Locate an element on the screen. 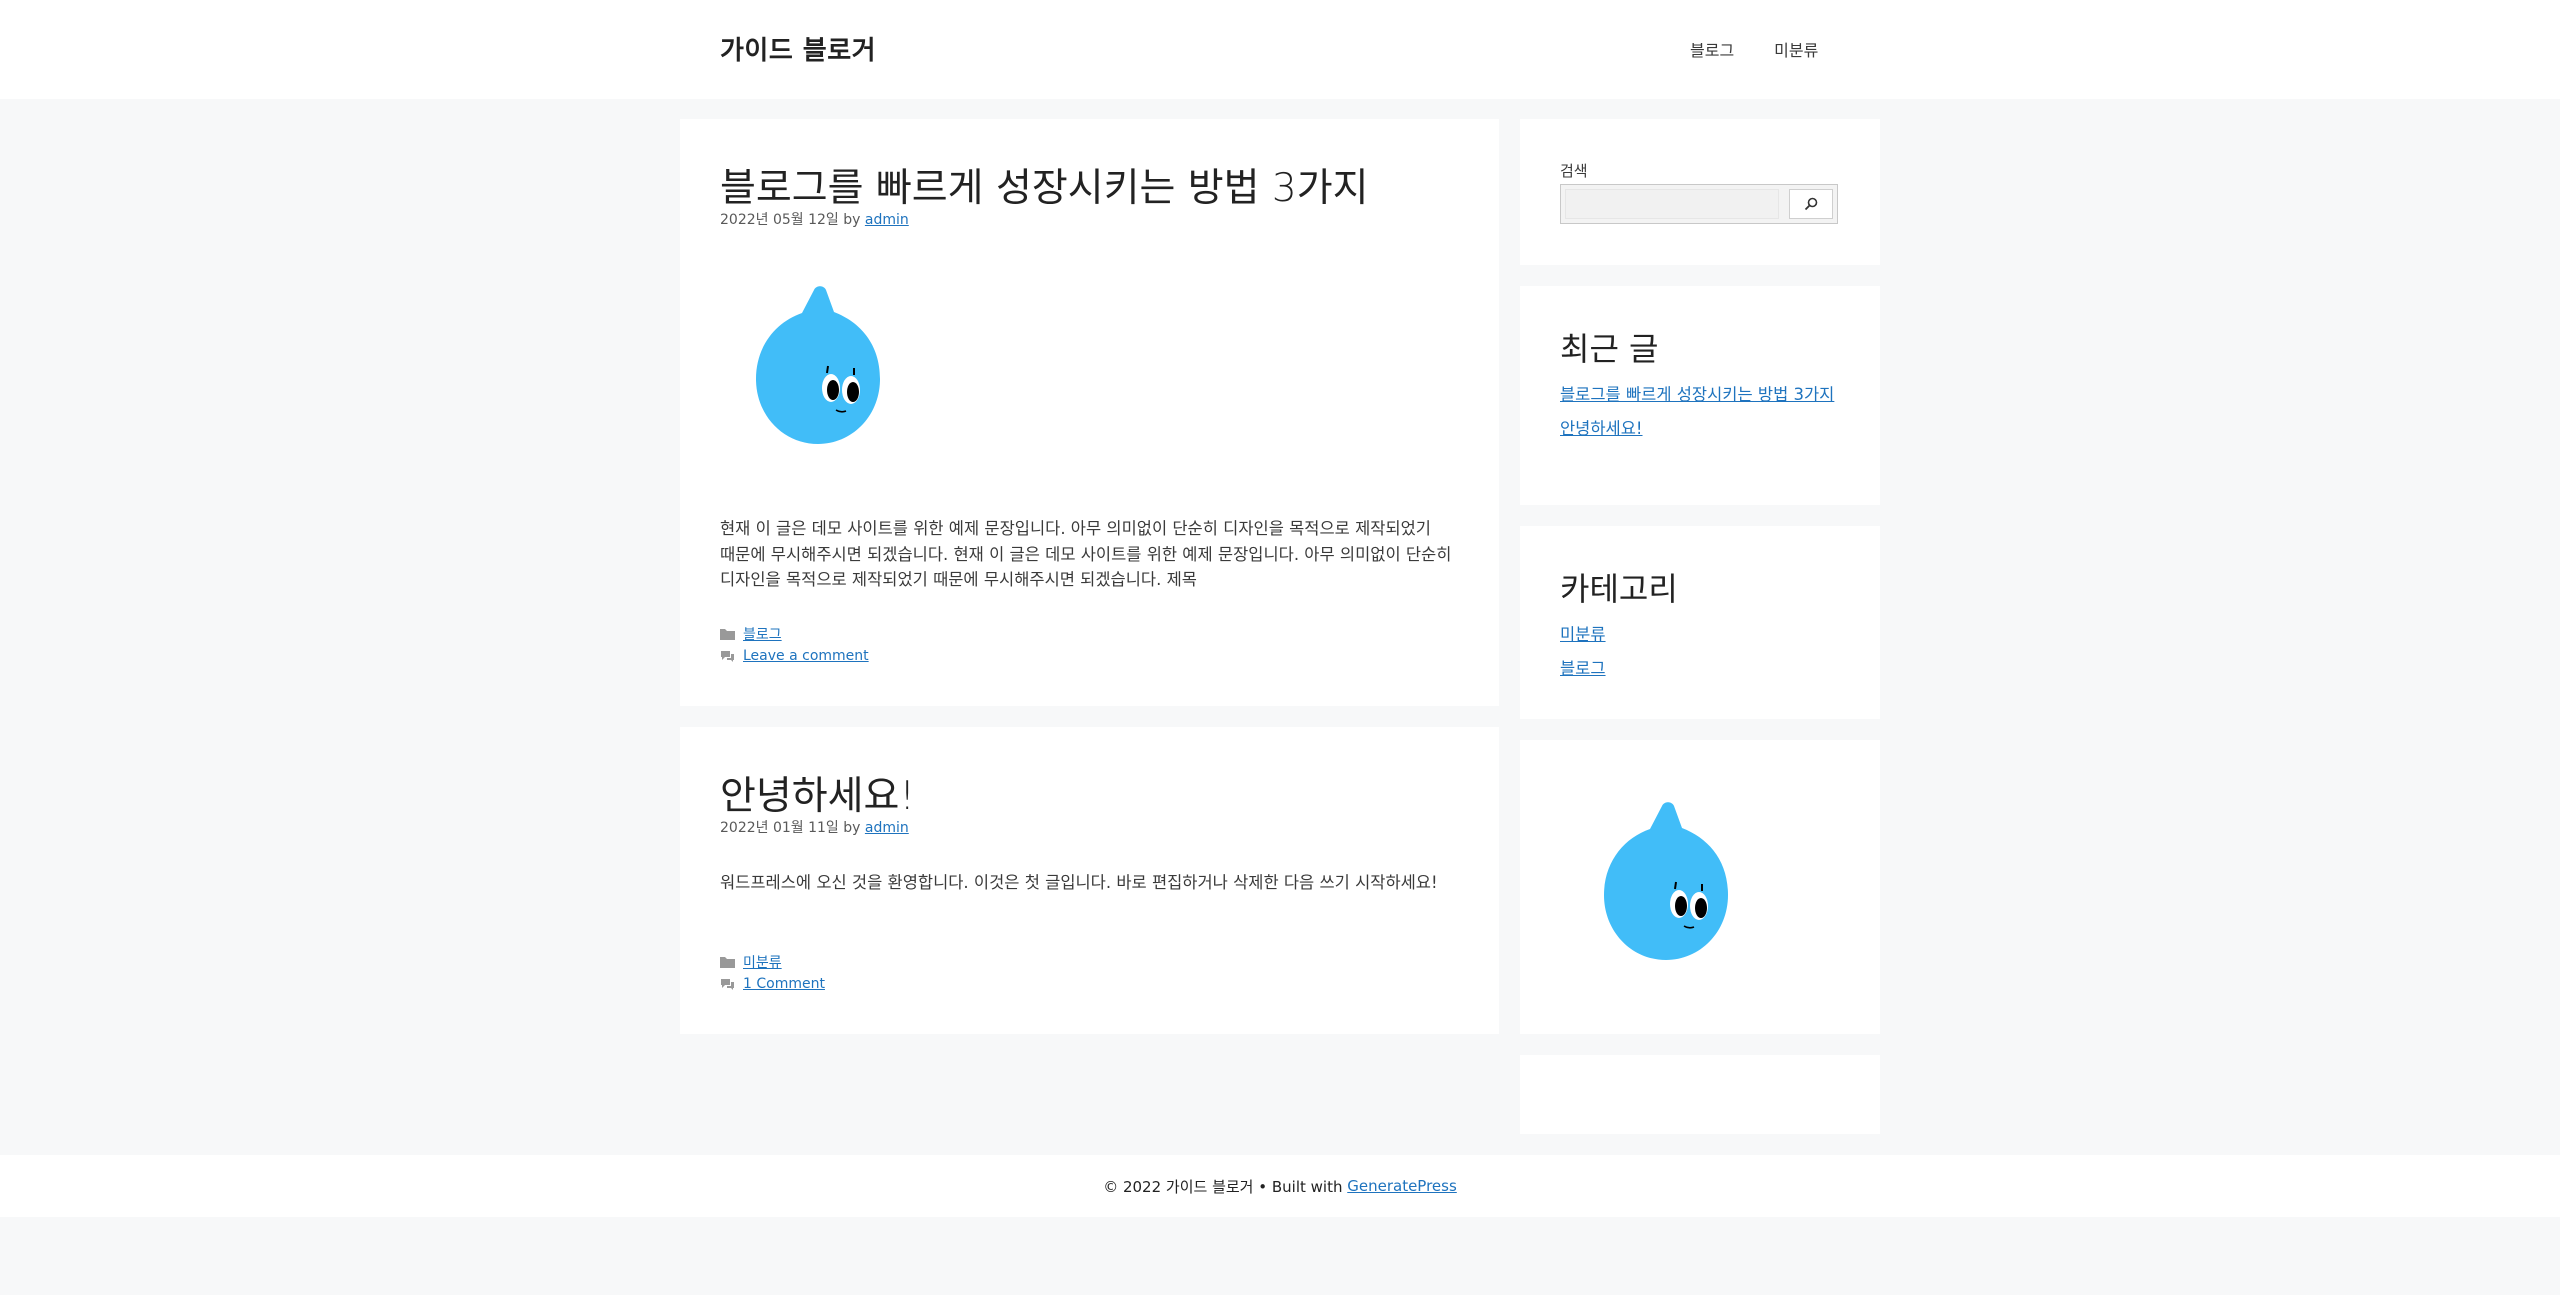 Image resolution: width=2560 pixels, height=1295 pixels. image-widget is located at coordinates (1700, 887).